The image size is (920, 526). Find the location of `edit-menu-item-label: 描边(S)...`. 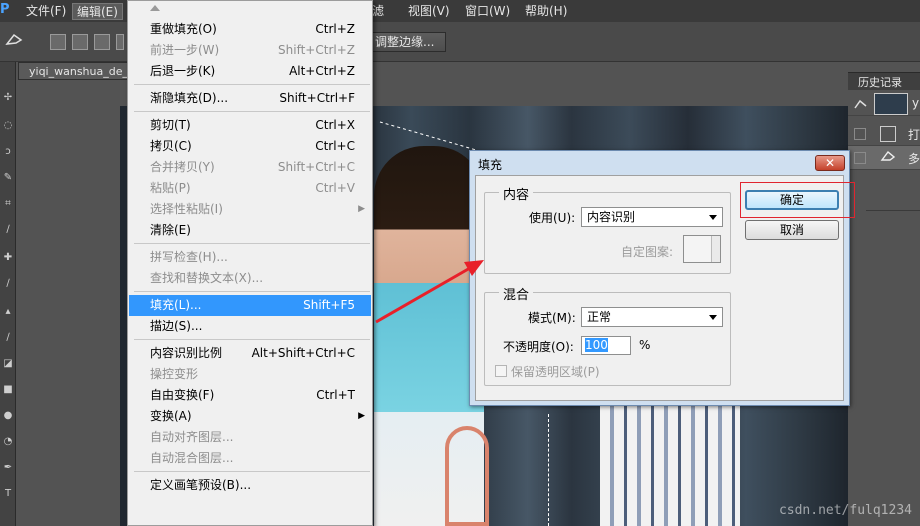

edit-menu-item-label: 描边(S)... is located at coordinates (176, 326).